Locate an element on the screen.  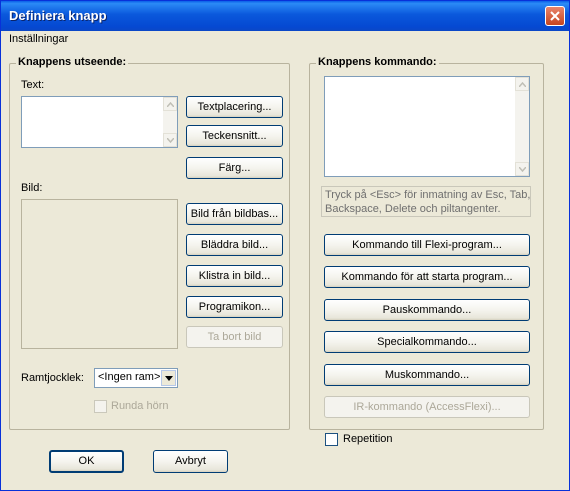
frame-thickness-label: Ramtjocklek: is located at coordinates (52, 378).